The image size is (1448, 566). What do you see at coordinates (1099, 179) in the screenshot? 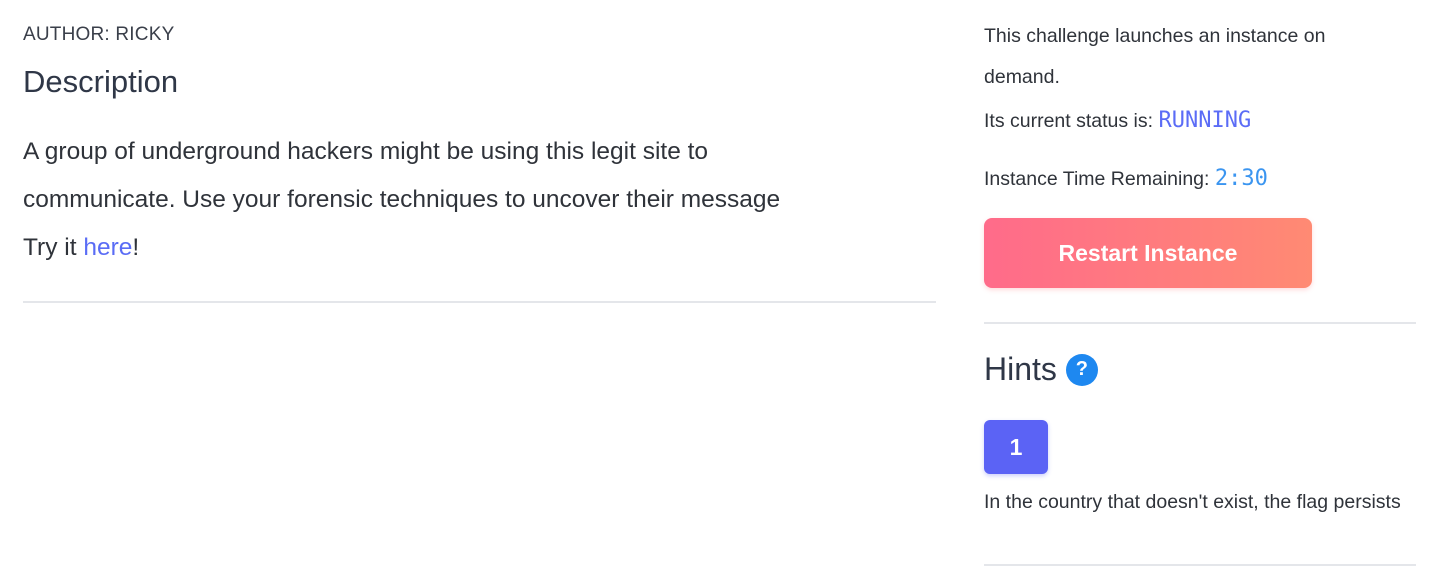
I see `time-remaining-label: Instance Time Remaining:` at bounding box center [1099, 179].